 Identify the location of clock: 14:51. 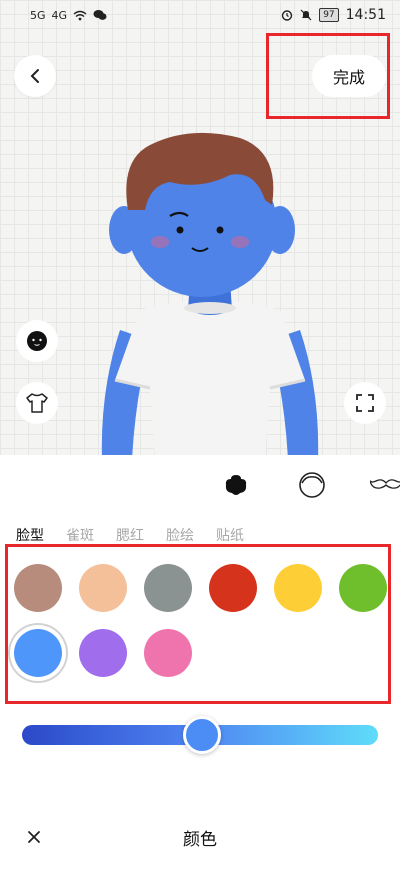
(365, 15).